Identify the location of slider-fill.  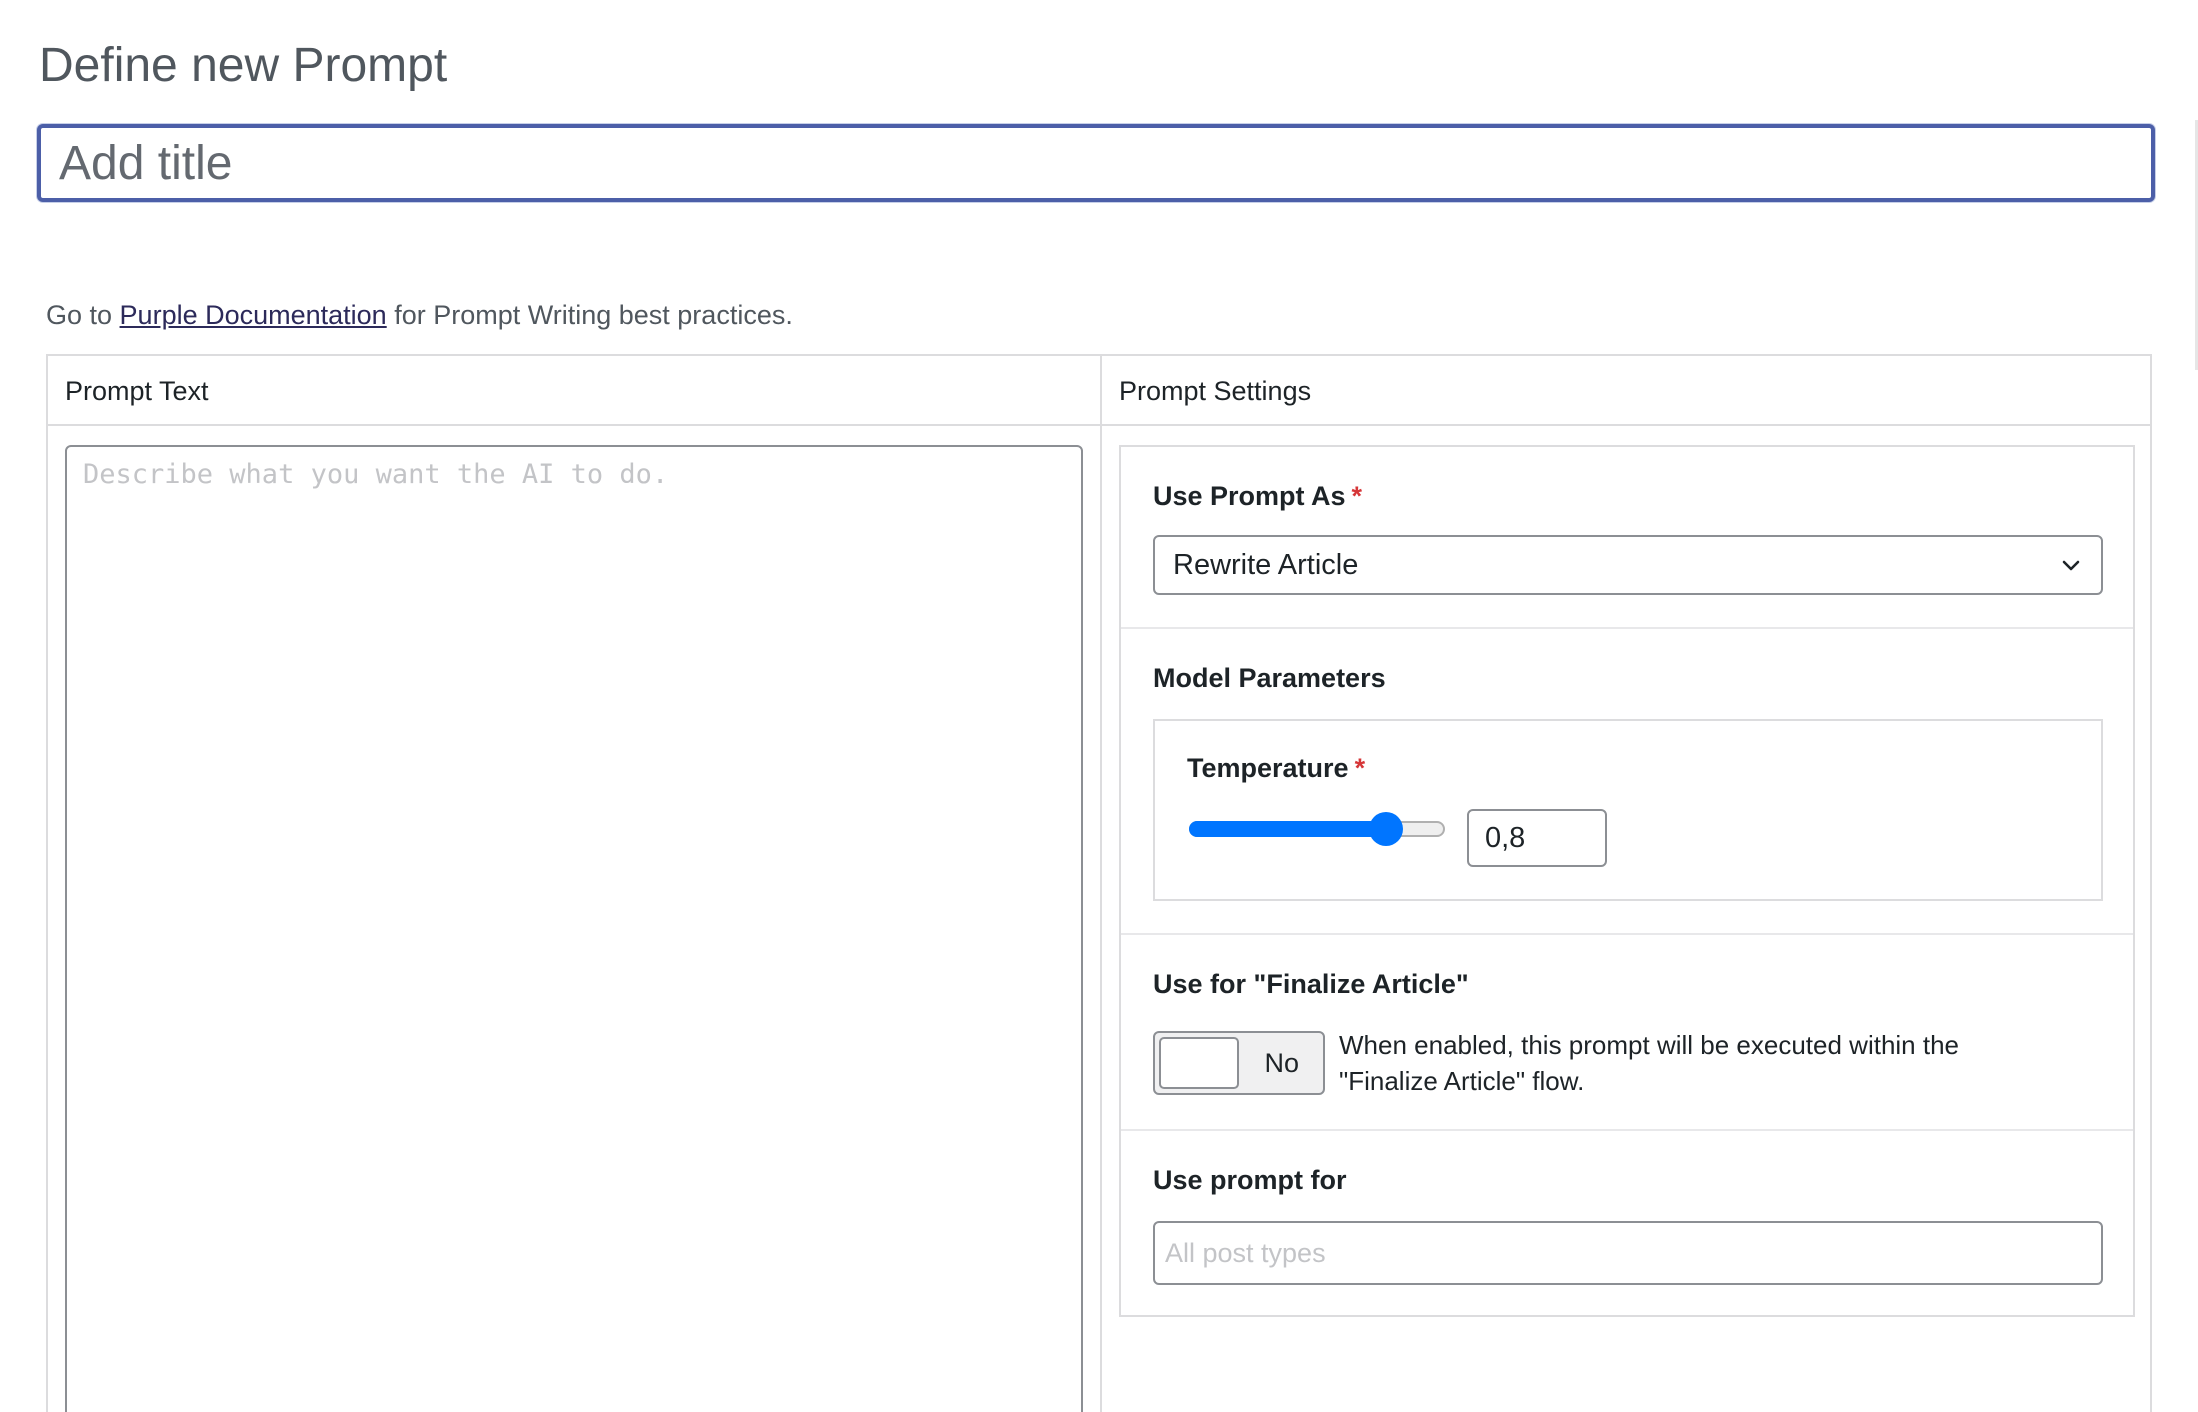
(1288, 829).